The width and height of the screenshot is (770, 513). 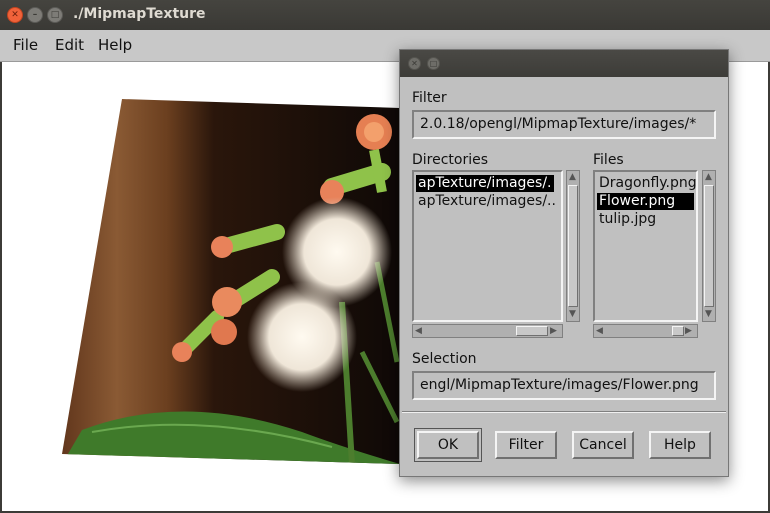 I want to click on files-vscroll-thumb, so click(x=709, y=246).